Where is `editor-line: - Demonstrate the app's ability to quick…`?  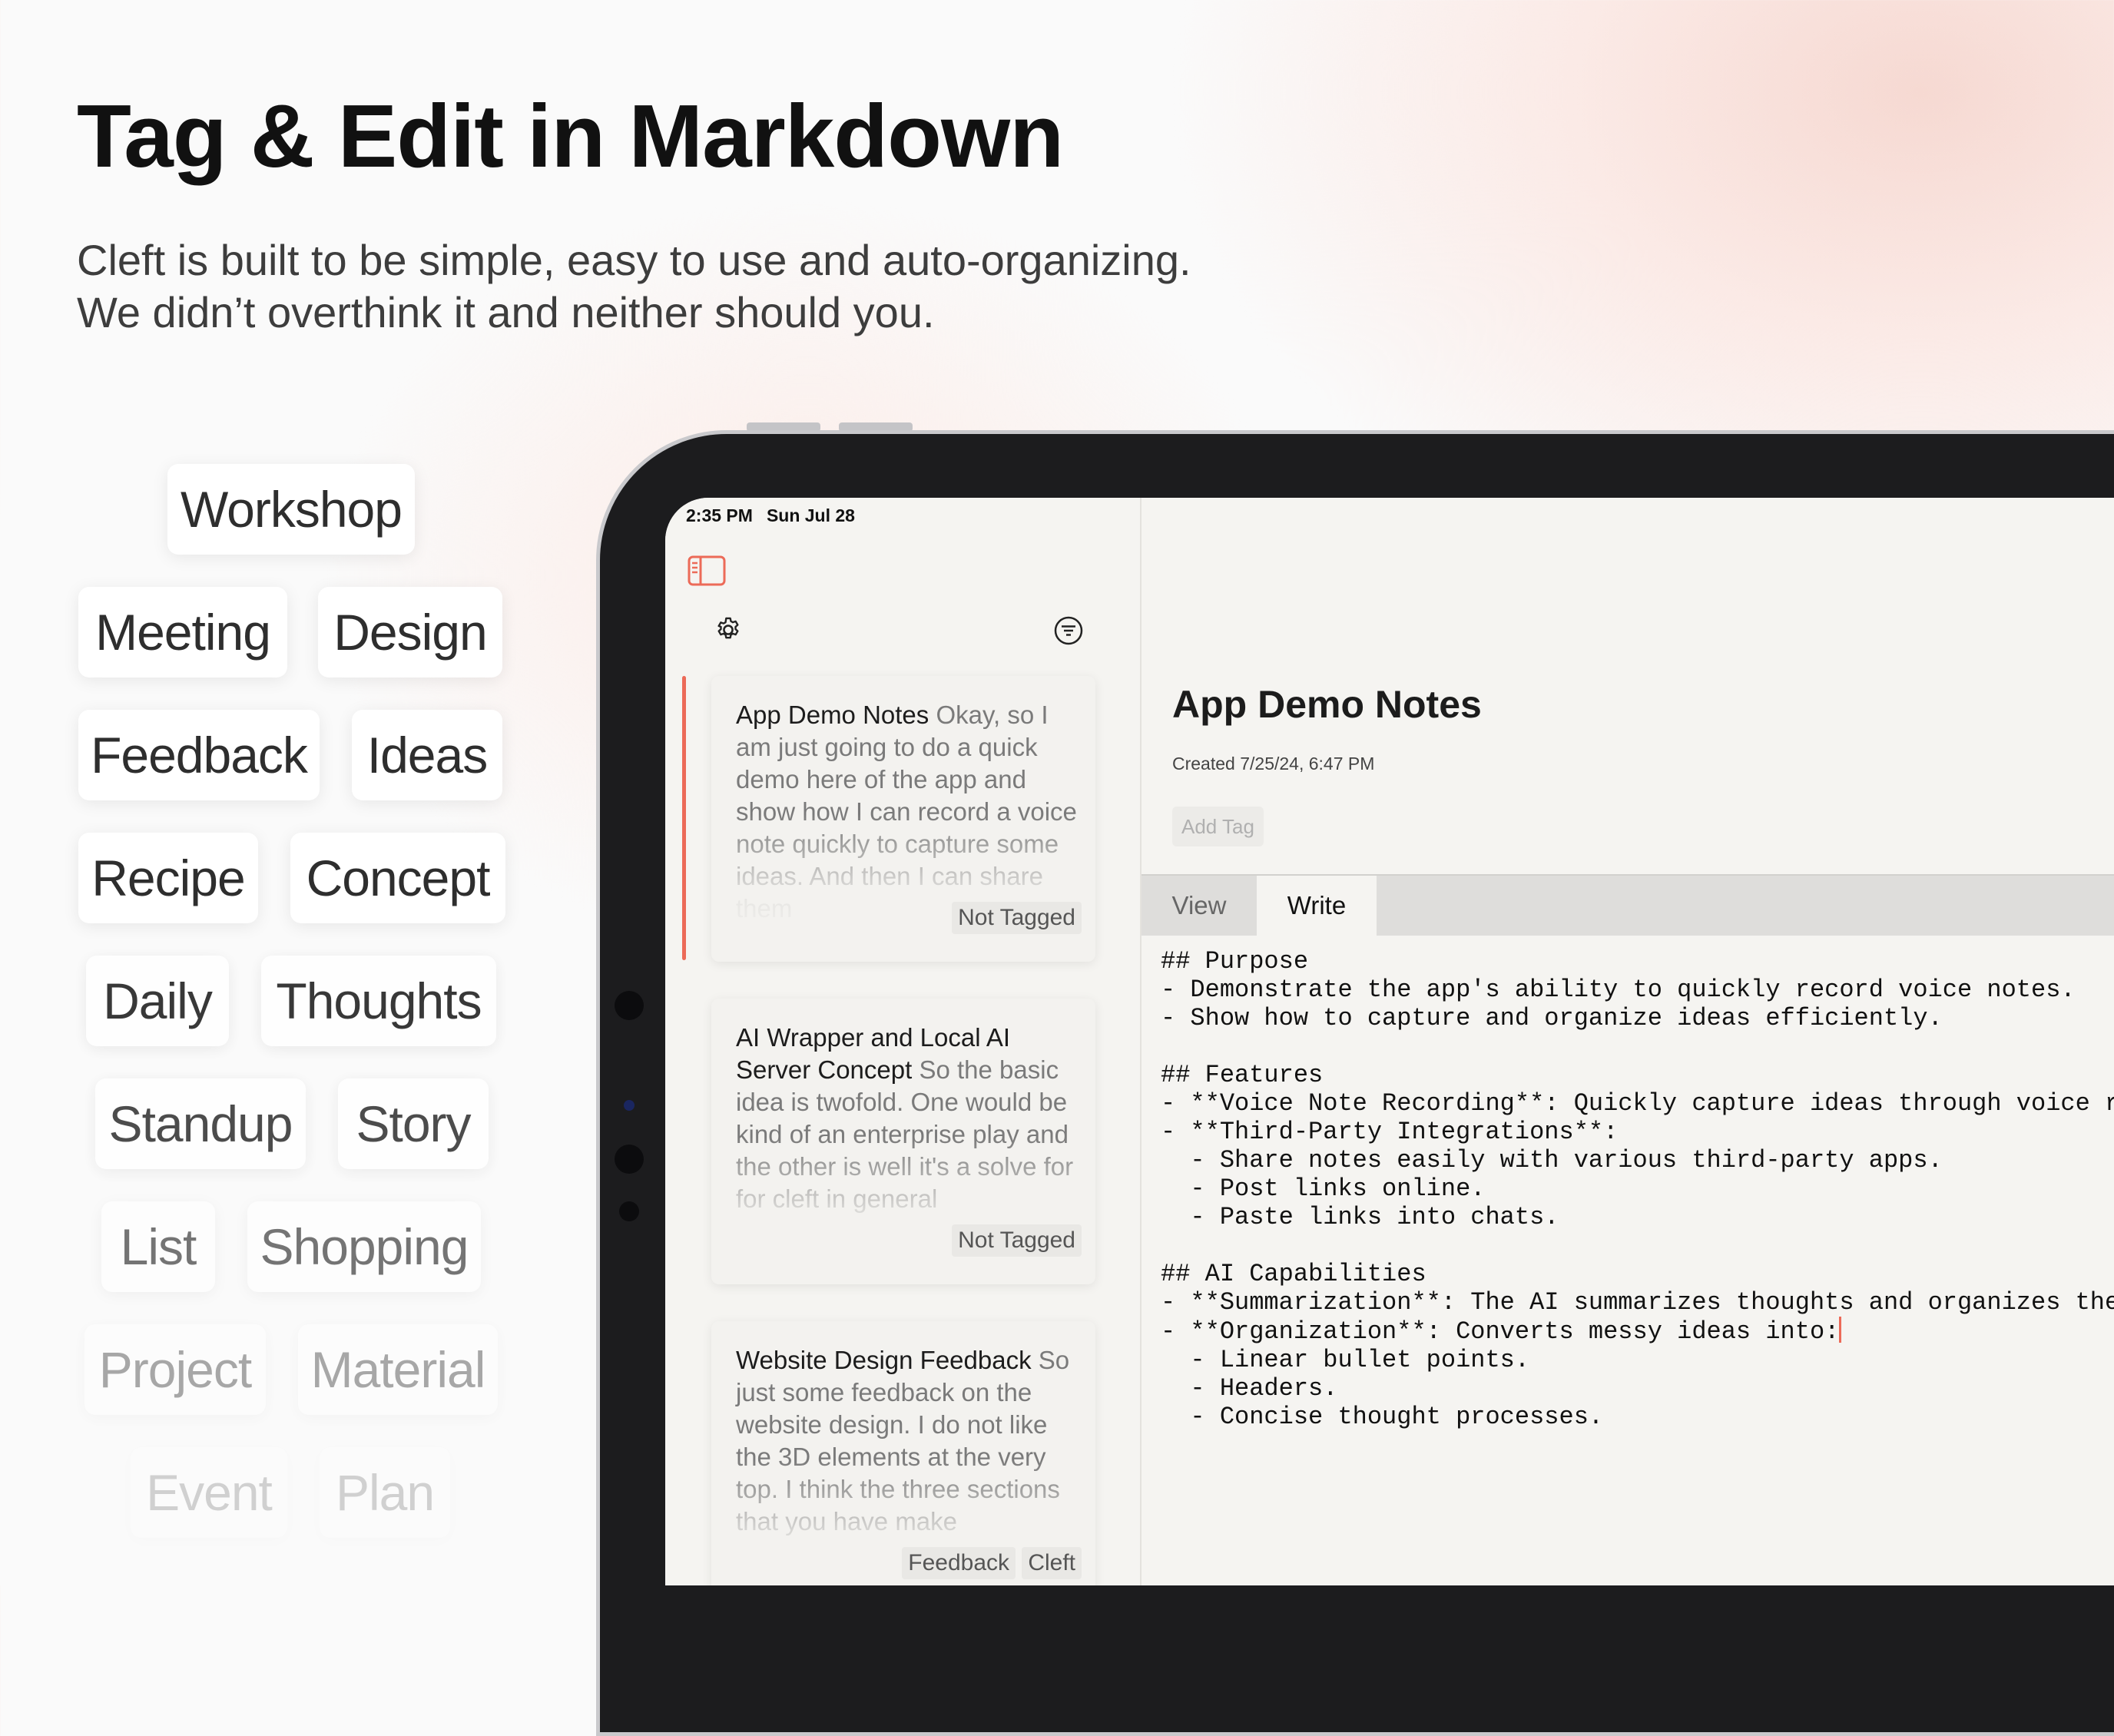
editor-line: - Demonstrate the app's ability to quick… is located at coordinates (1618, 990).